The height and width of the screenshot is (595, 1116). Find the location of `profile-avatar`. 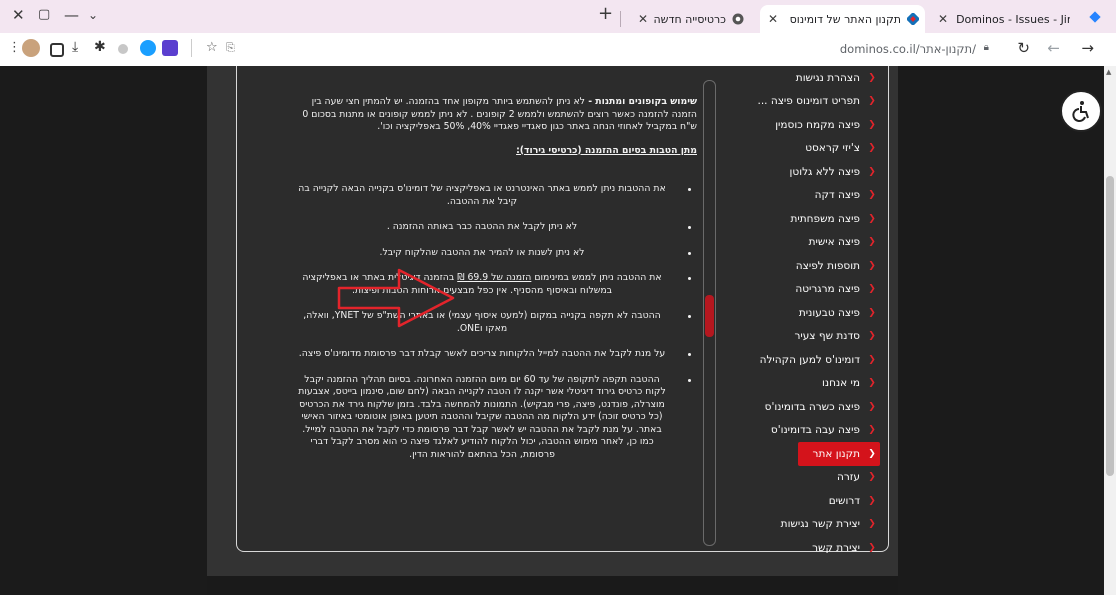

profile-avatar is located at coordinates (31, 48).